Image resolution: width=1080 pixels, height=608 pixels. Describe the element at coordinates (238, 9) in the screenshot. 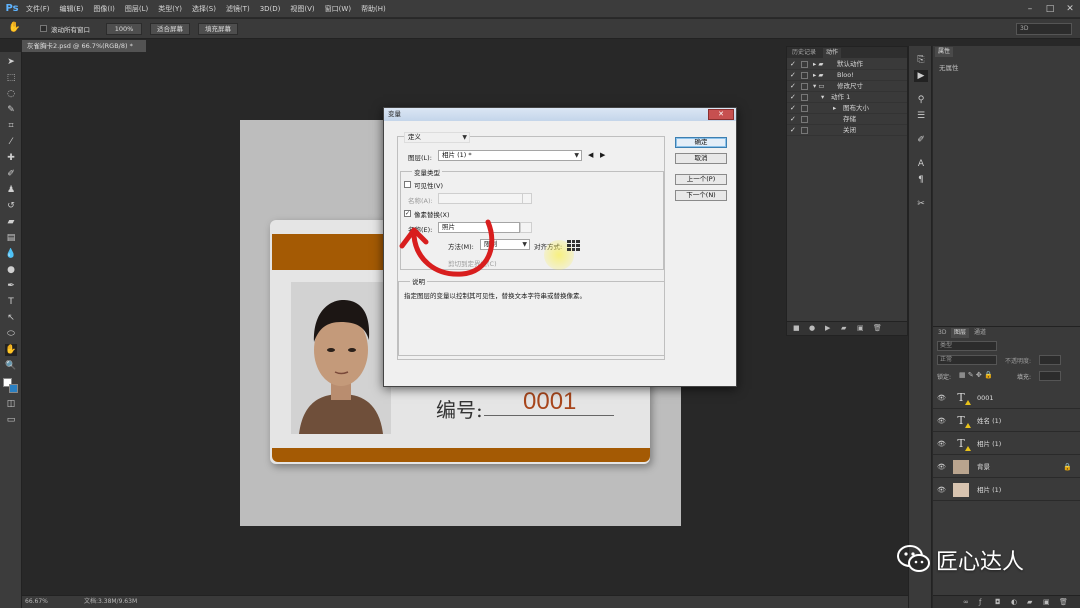

I see `menu-filter: 滤镜(T)` at that location.